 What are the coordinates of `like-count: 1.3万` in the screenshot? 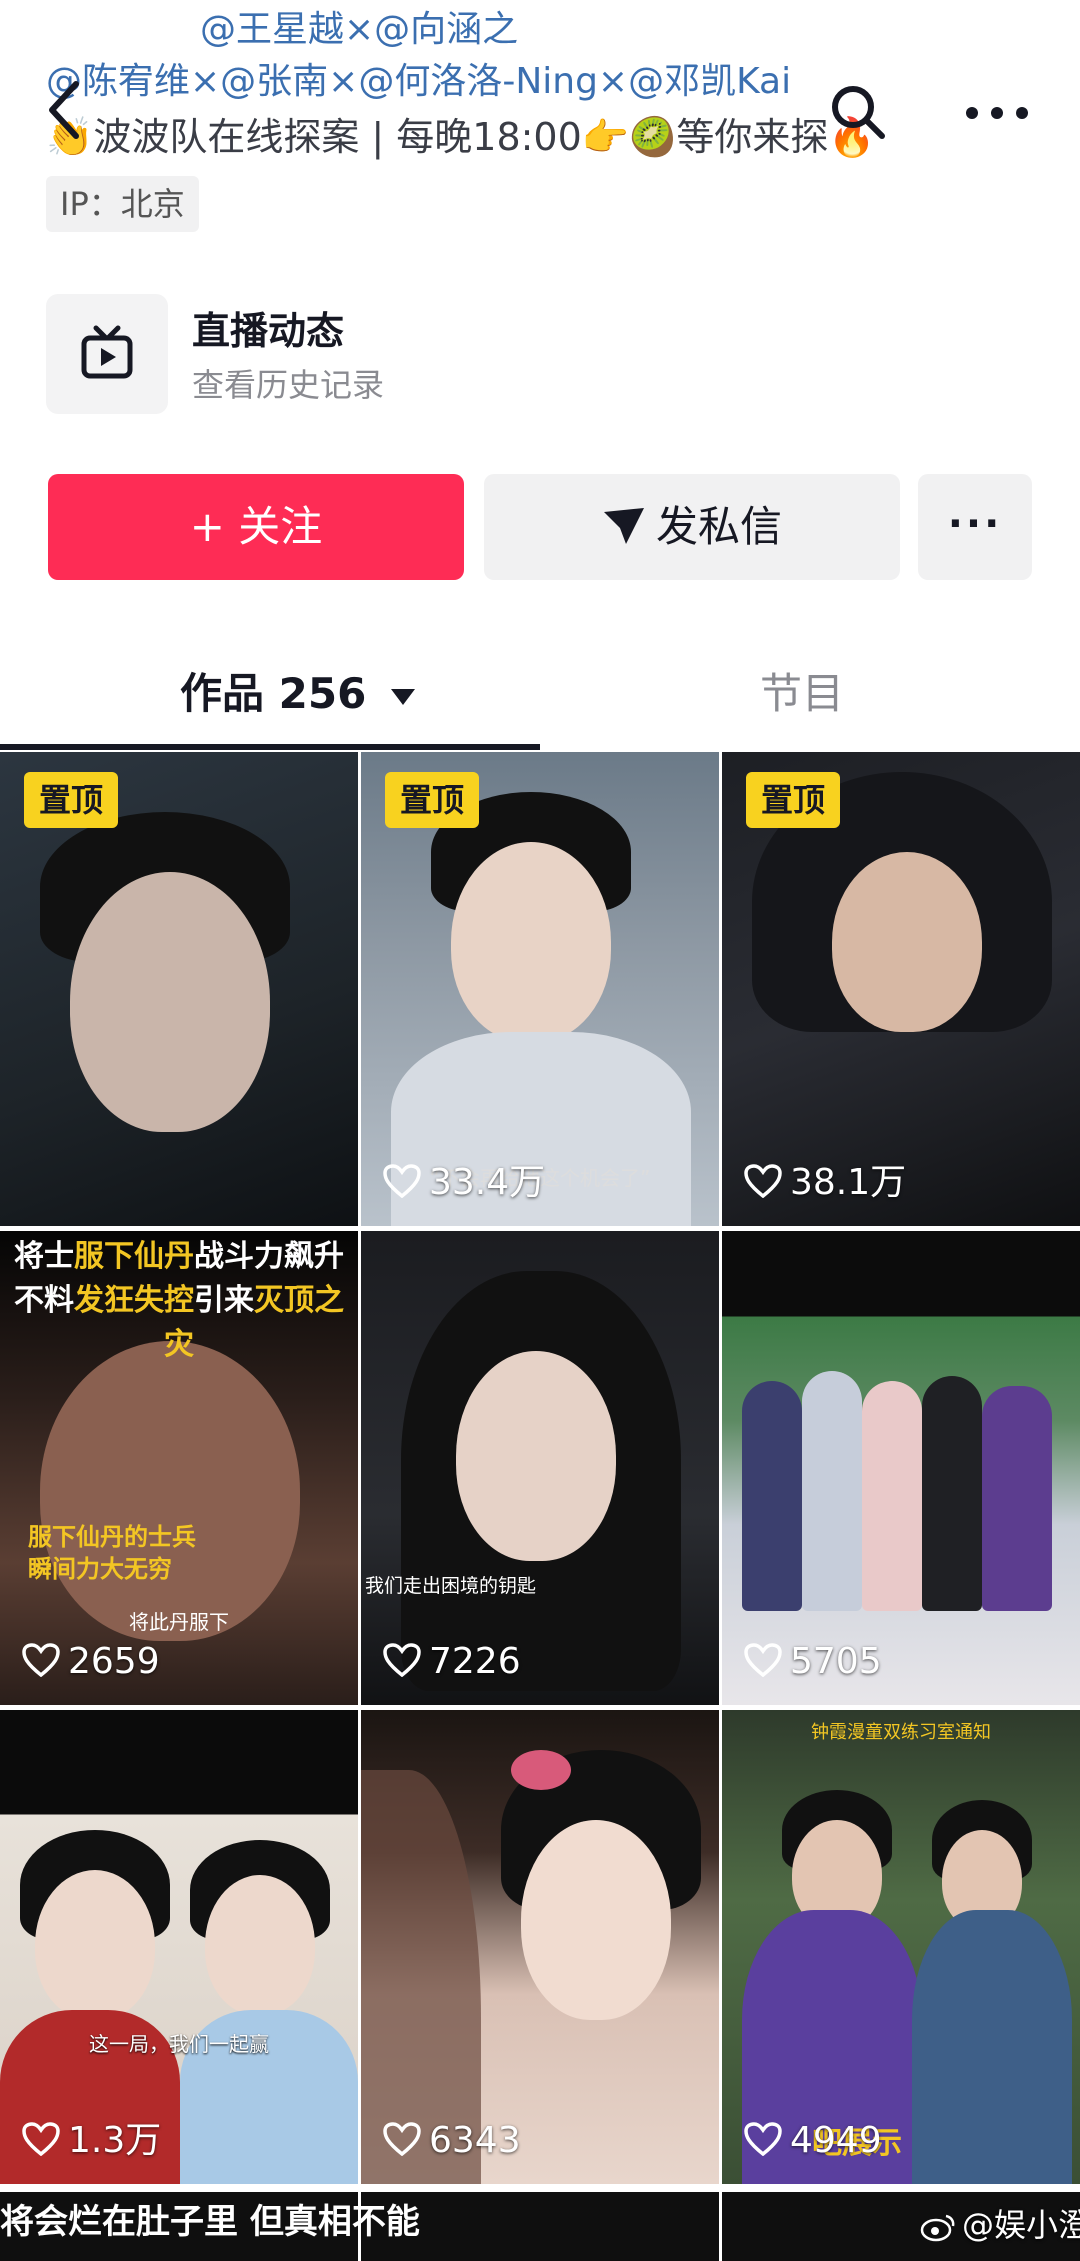 It's located at (91, 2141).